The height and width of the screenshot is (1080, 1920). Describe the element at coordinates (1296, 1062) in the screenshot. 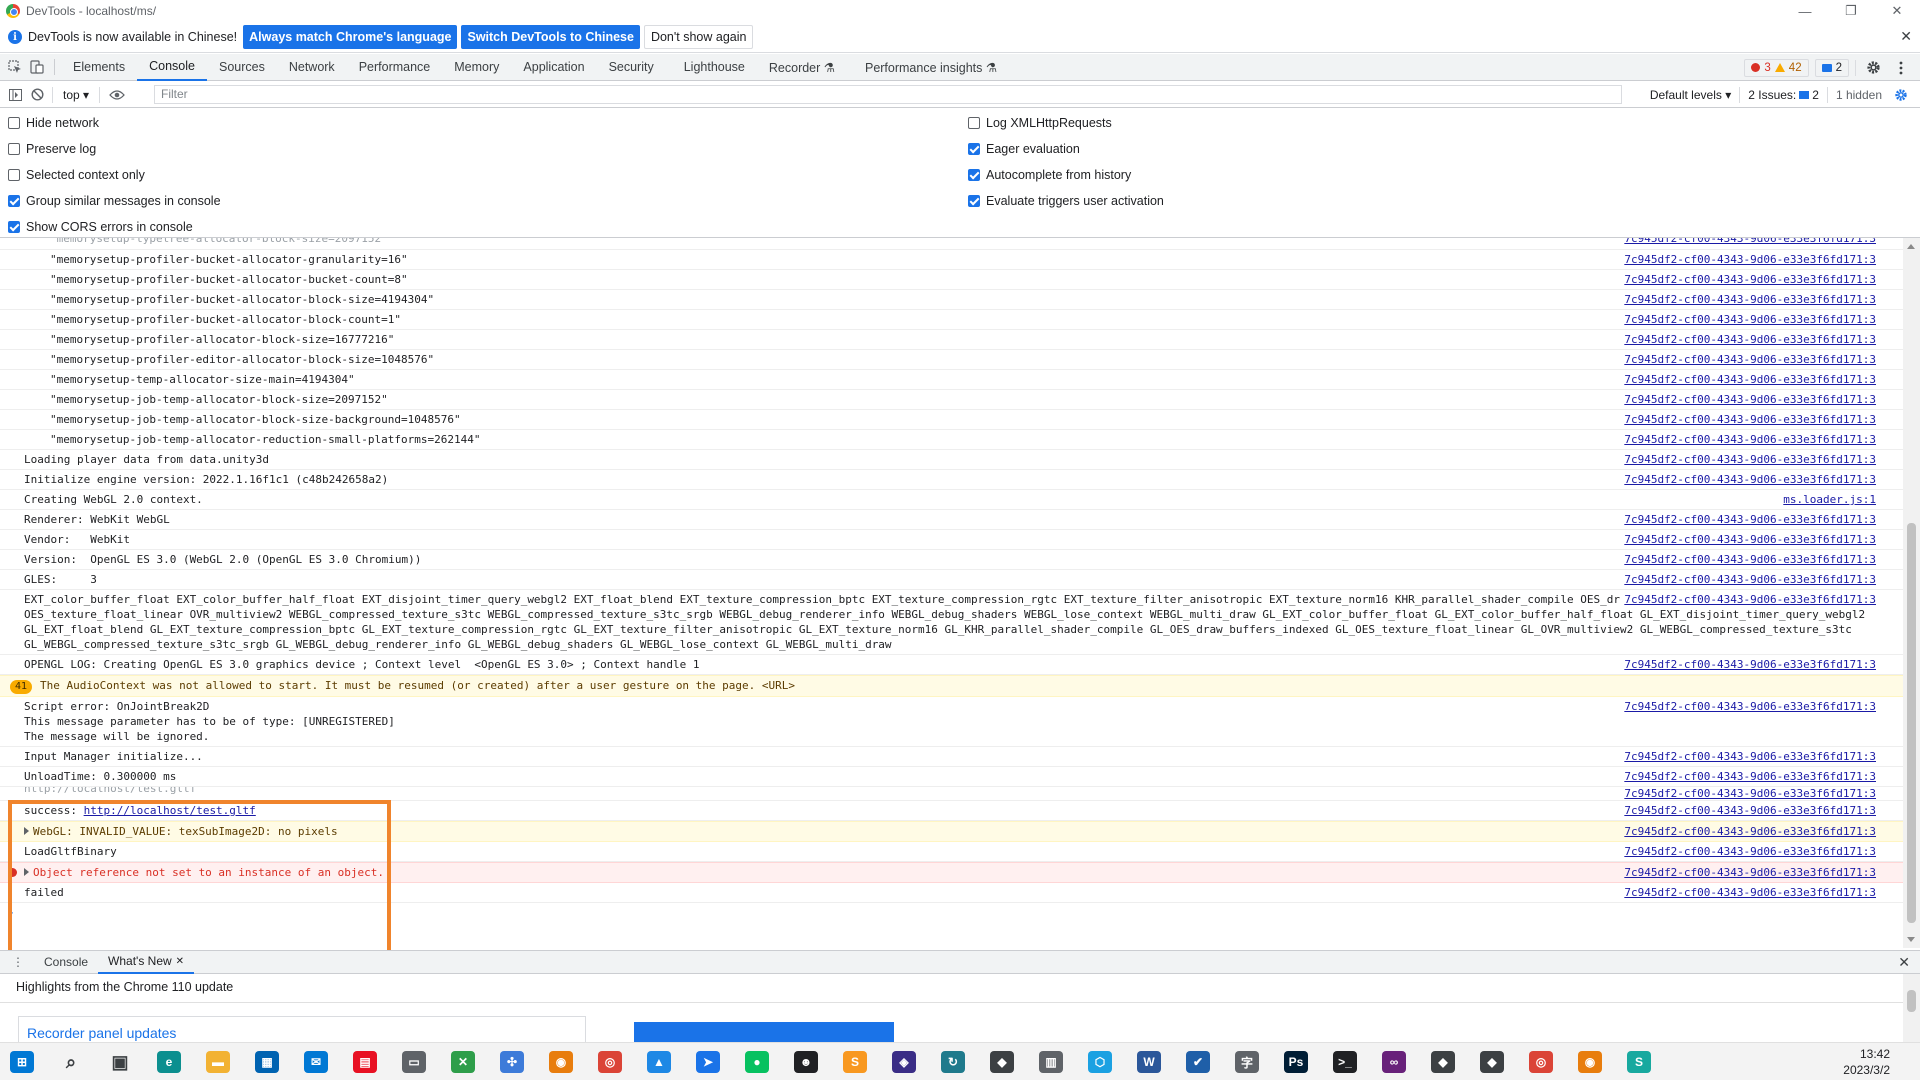

I see `photoshop-icon: Ps` at that location.